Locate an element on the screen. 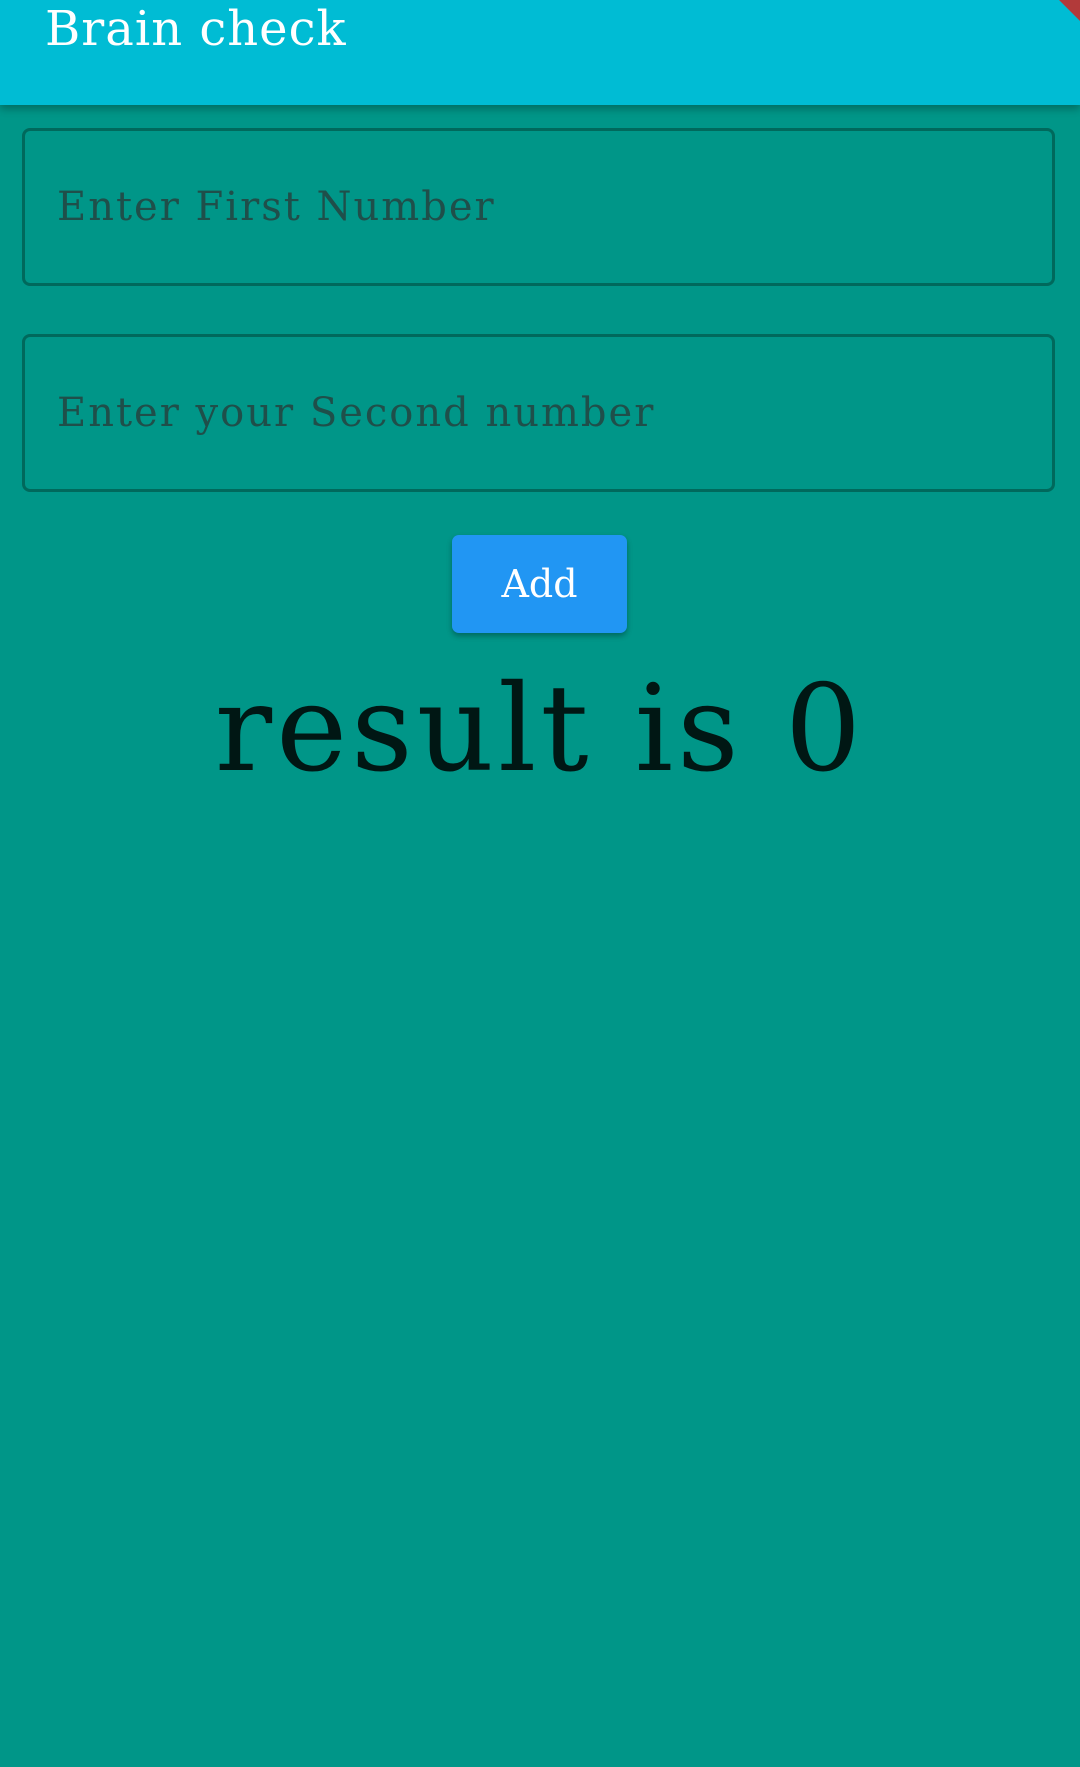 The height and width of the screenshot is (1767, 1080). result-text: result is 0 is located at coordinates (540, 729).